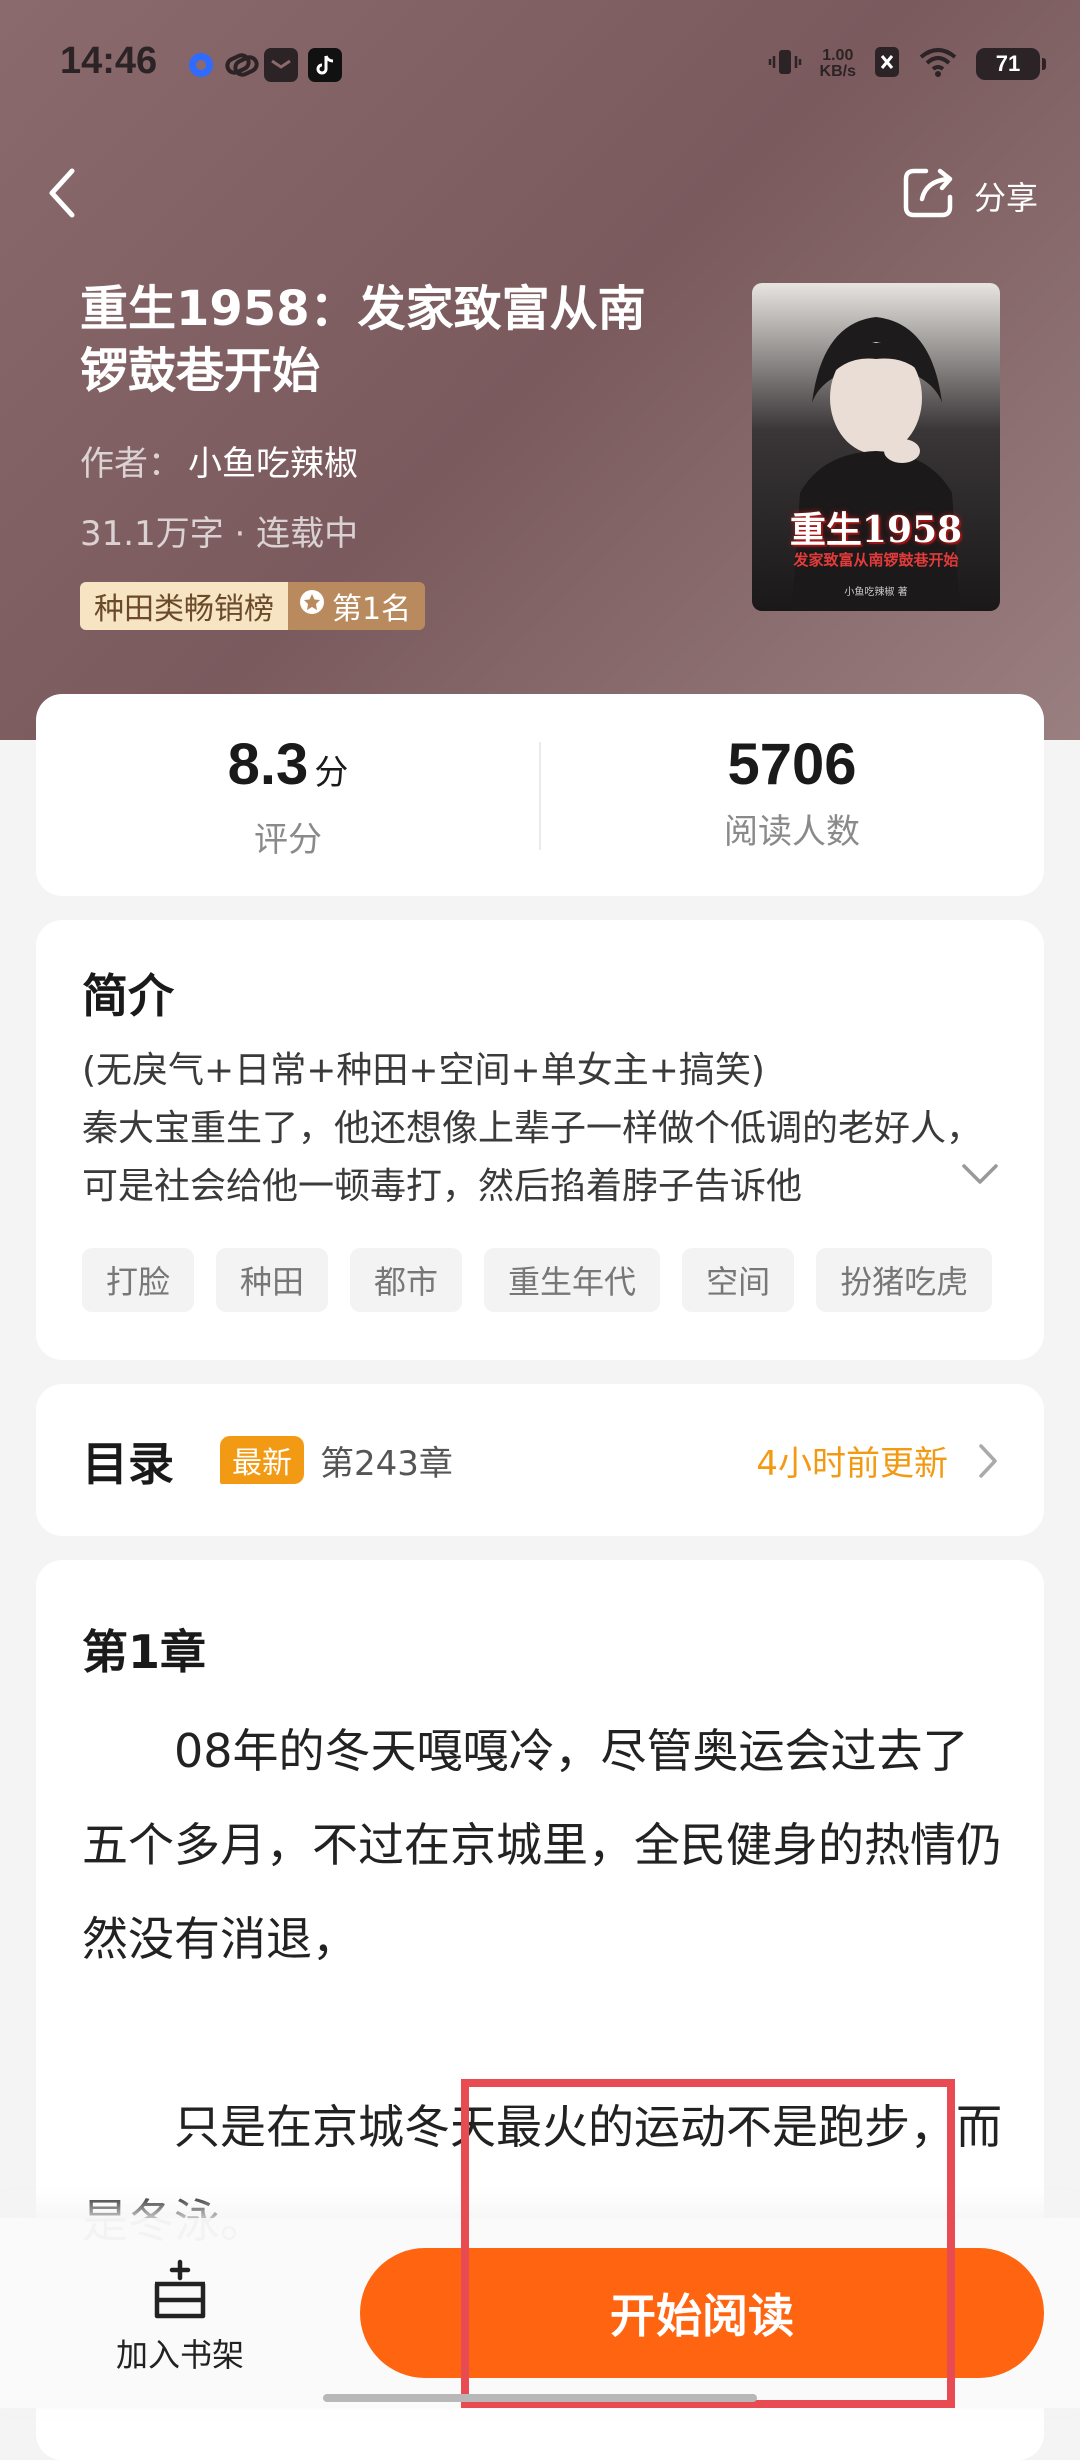 The image size is (1080, 2460). Describe the element at coordinates (312, 606) in the screenshot. I see `crown-icon` at that location.